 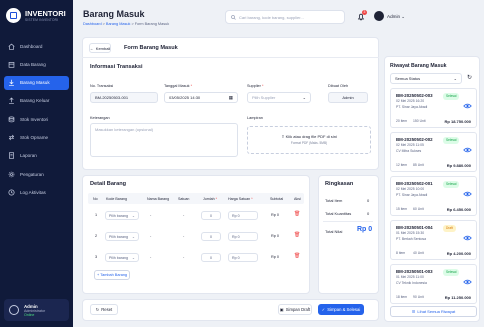 I want to click on sidebar-item-stok-inventori: Stok Inventori, so click(x=36, y=119).